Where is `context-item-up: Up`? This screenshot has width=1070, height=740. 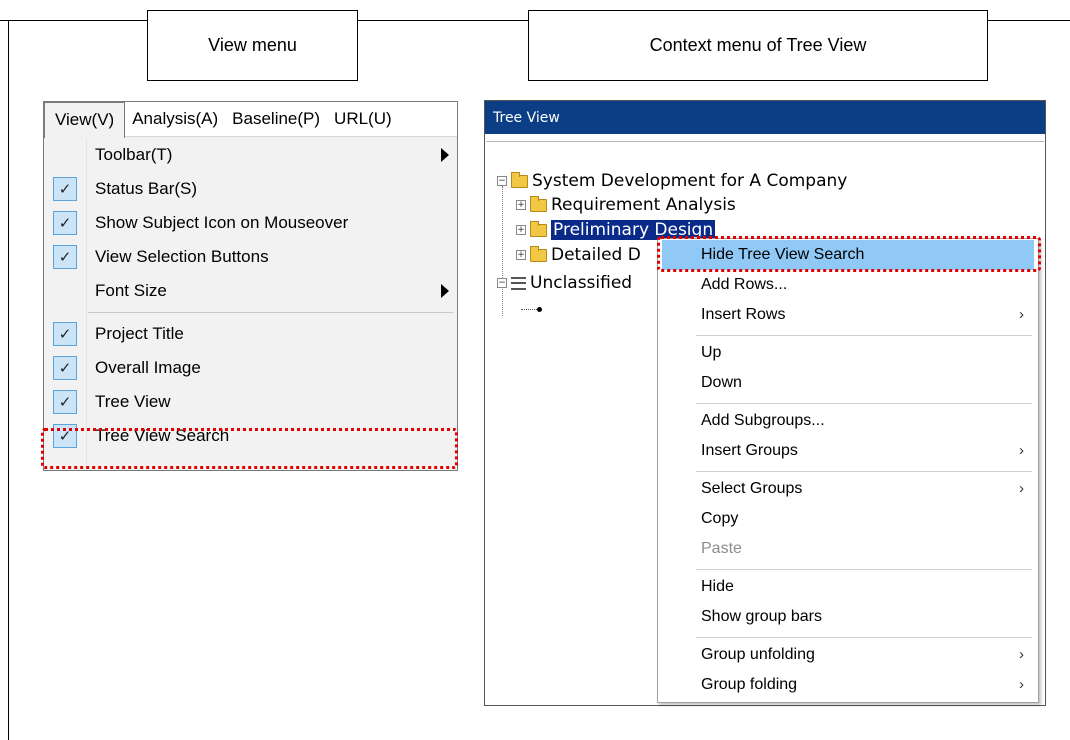 context-item-up: Up is located at coordinates (848, 353).